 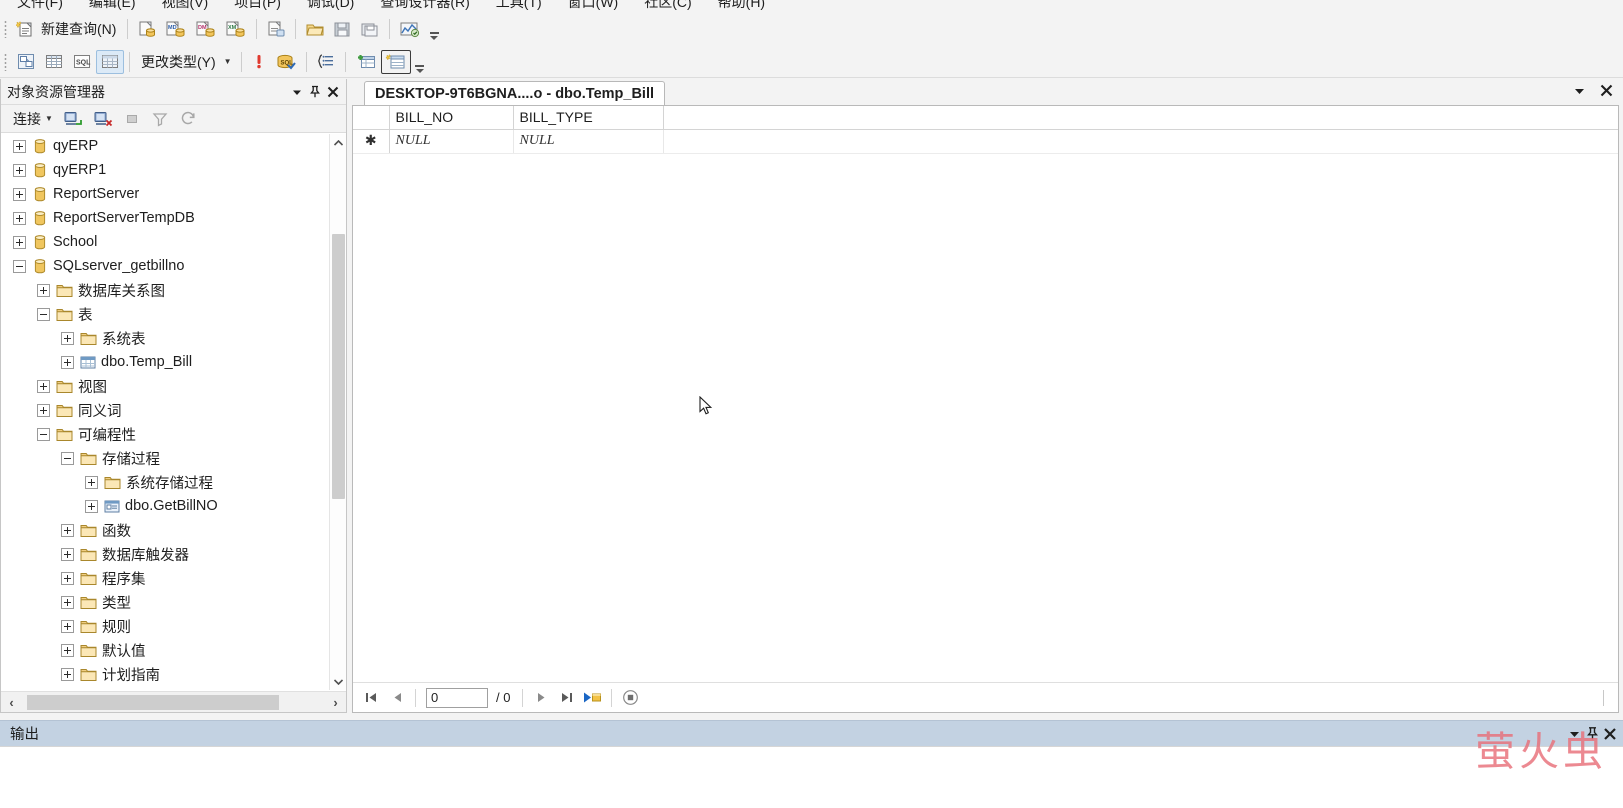 What do you see at coordinates (54, 62) in the screenshot?
I see `show-criteria-pane-button` at bounding box center [54, 62].